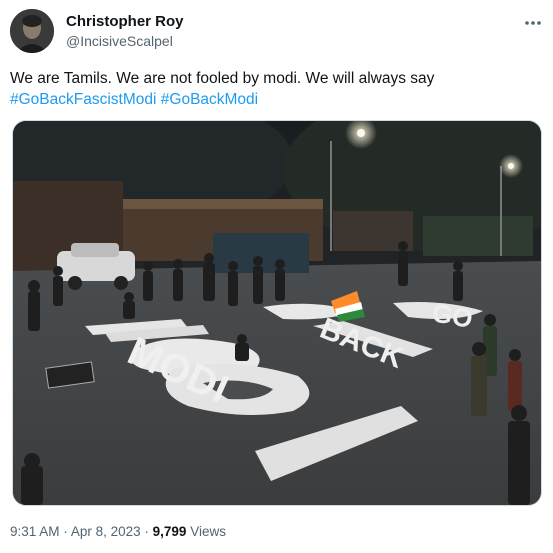 This screenshot has height=553, width=553. I want to click on more-horizontal-icon, so click(533, 23).